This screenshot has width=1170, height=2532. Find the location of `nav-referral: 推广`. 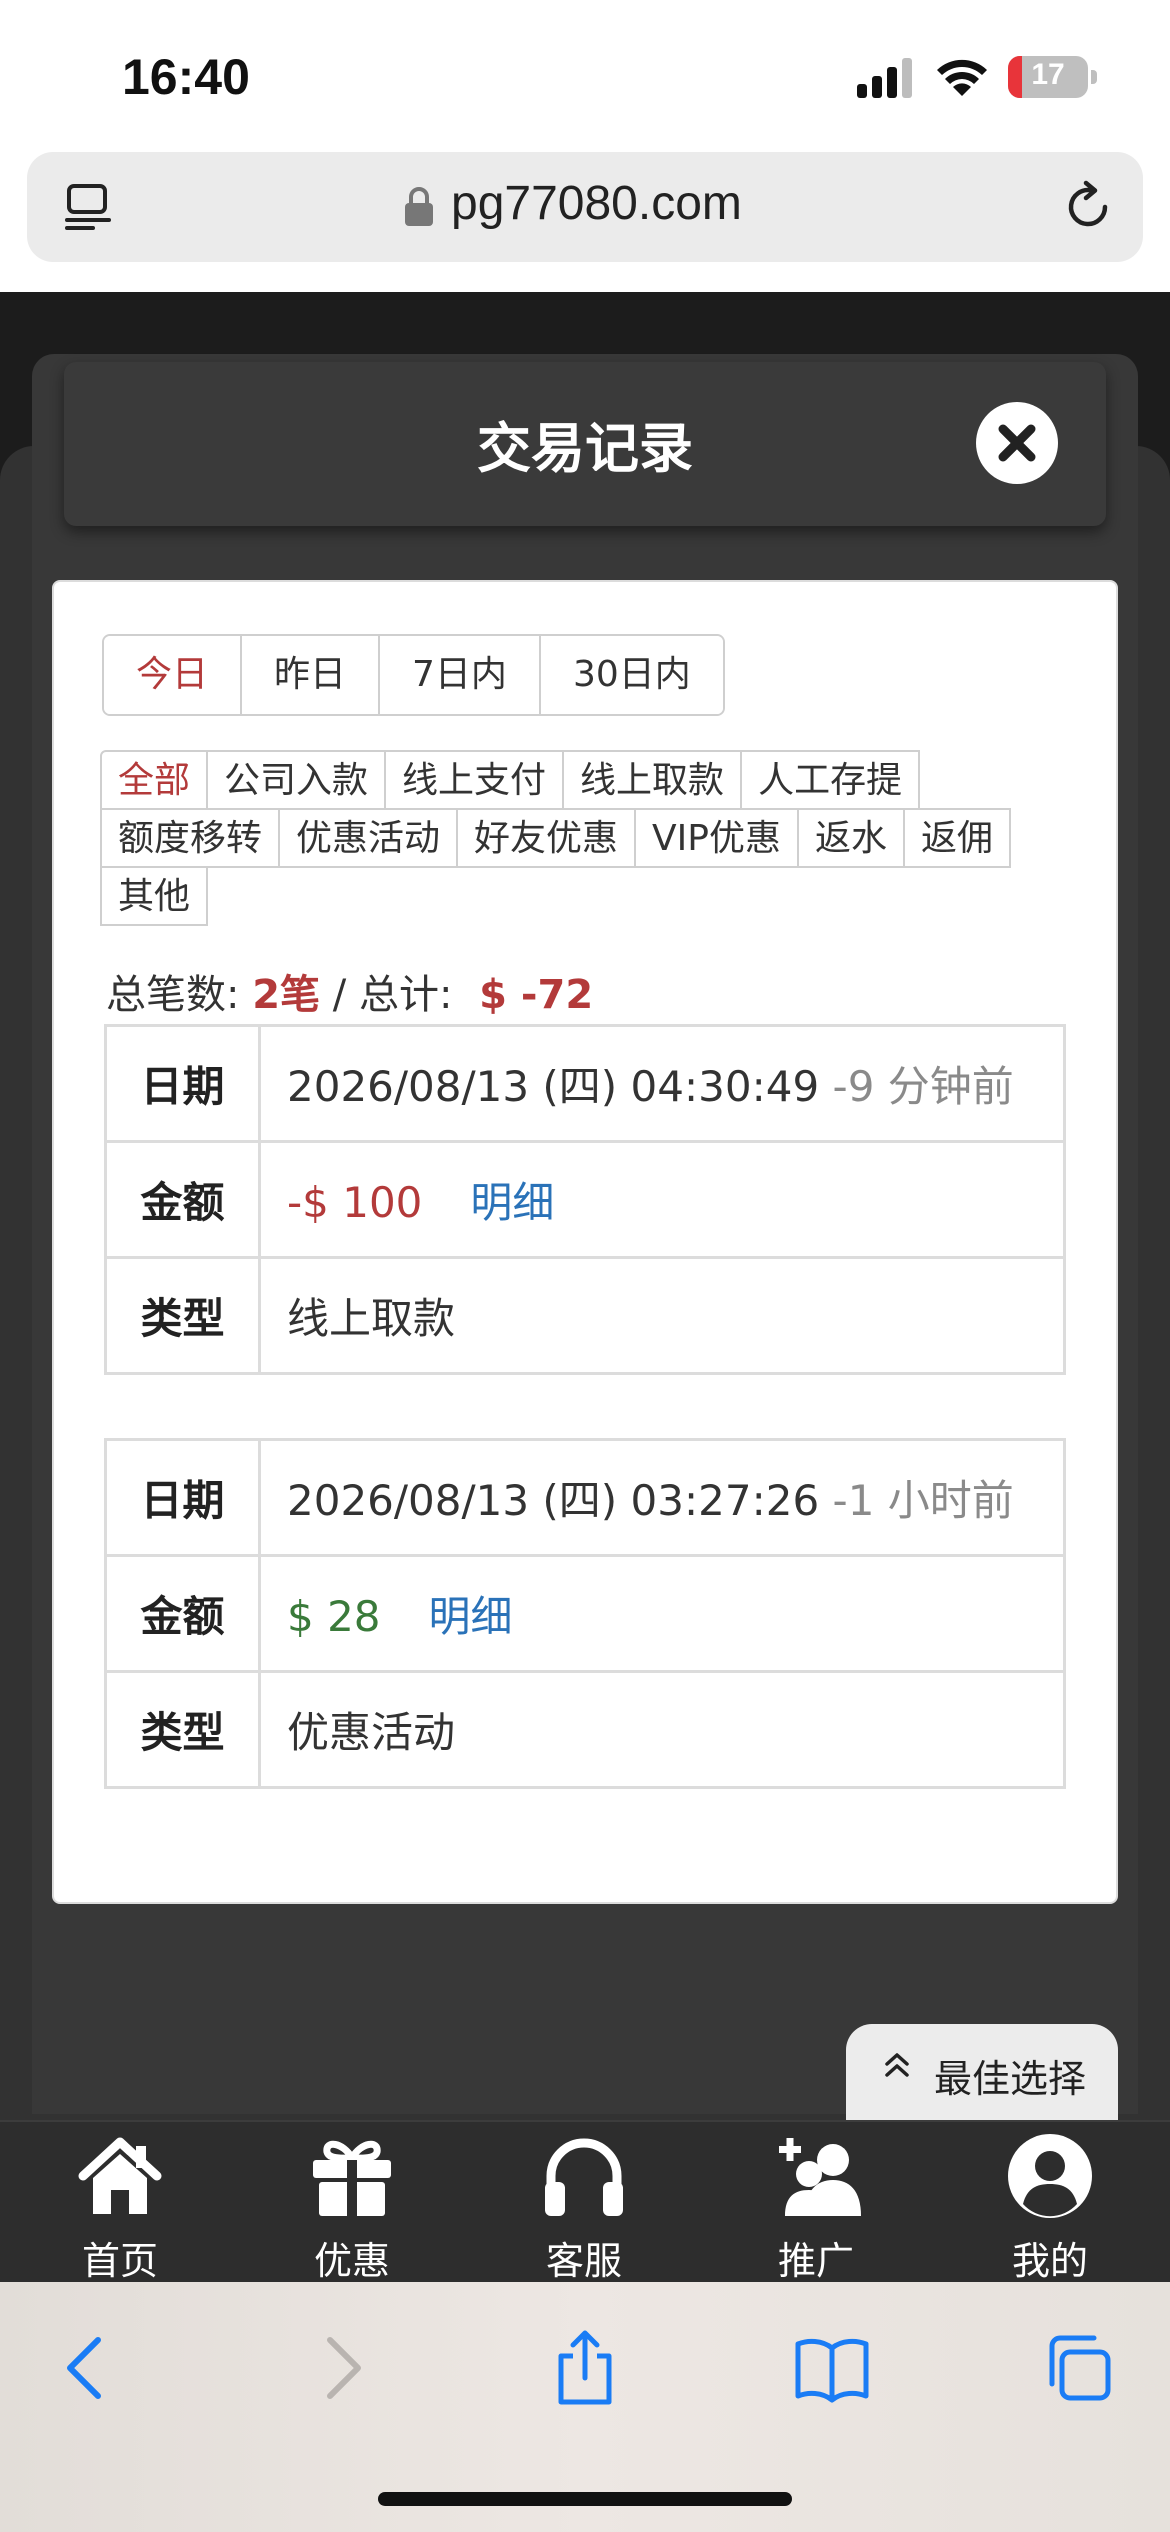

nav-referral: 推广 is located at coordinates (816, 2208).